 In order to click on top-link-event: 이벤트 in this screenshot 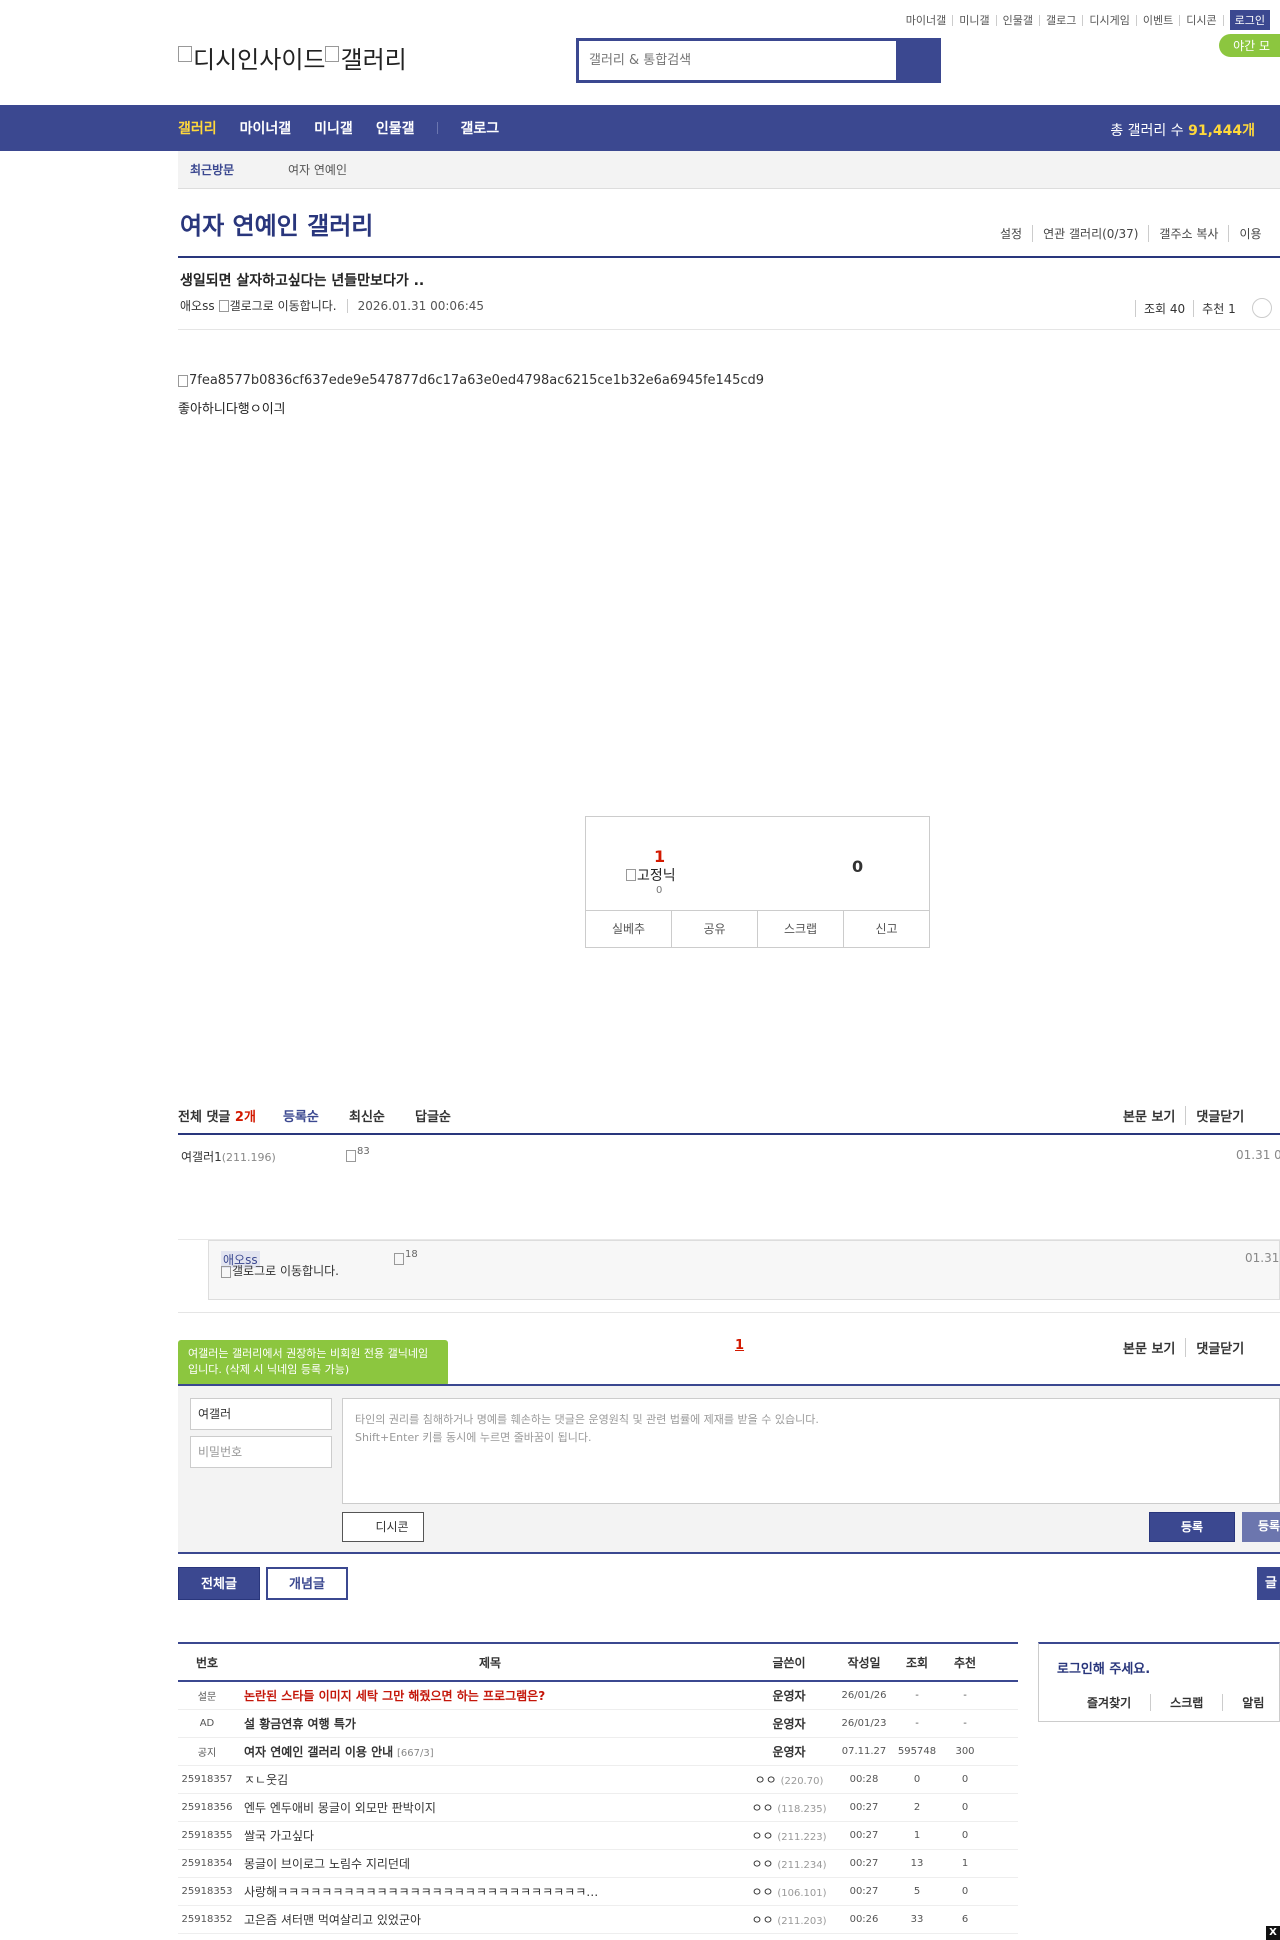, I will do `click(1159, 20)`.